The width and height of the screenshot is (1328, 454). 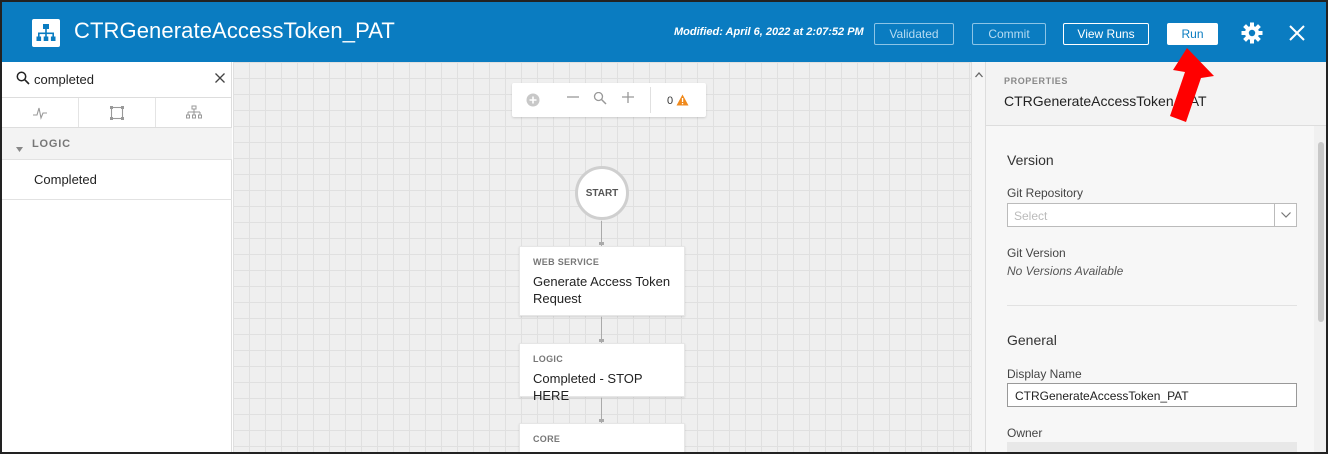 What do you see at coordinates (1025, 433) in the screenshot?
I see `owner-label: Owner` at bounding box center [1025, 433].